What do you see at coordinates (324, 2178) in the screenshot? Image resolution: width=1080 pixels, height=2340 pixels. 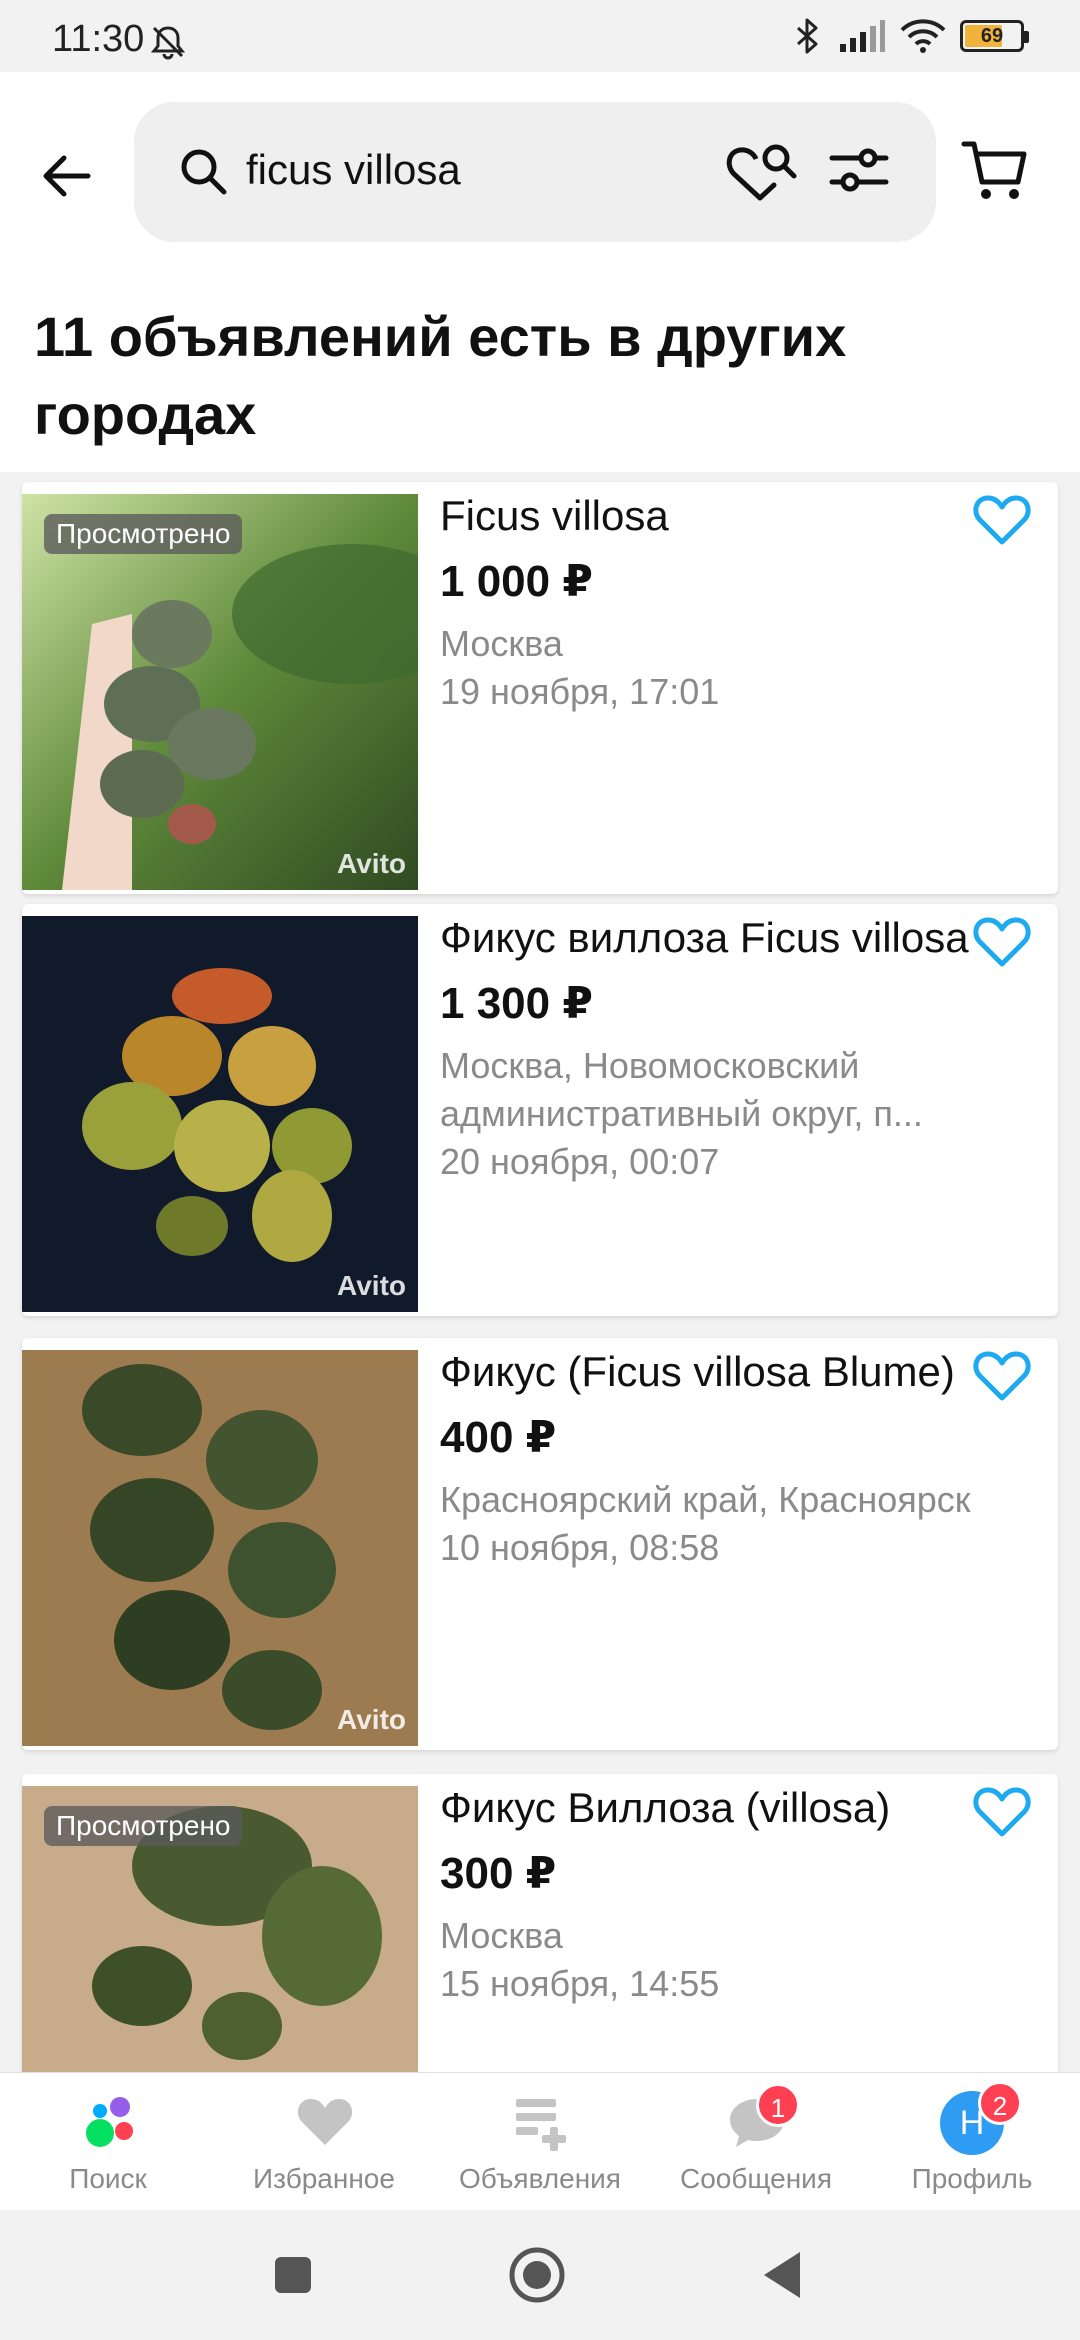 I see `nav-label: Избранное` at bounding box center [324, 2178].